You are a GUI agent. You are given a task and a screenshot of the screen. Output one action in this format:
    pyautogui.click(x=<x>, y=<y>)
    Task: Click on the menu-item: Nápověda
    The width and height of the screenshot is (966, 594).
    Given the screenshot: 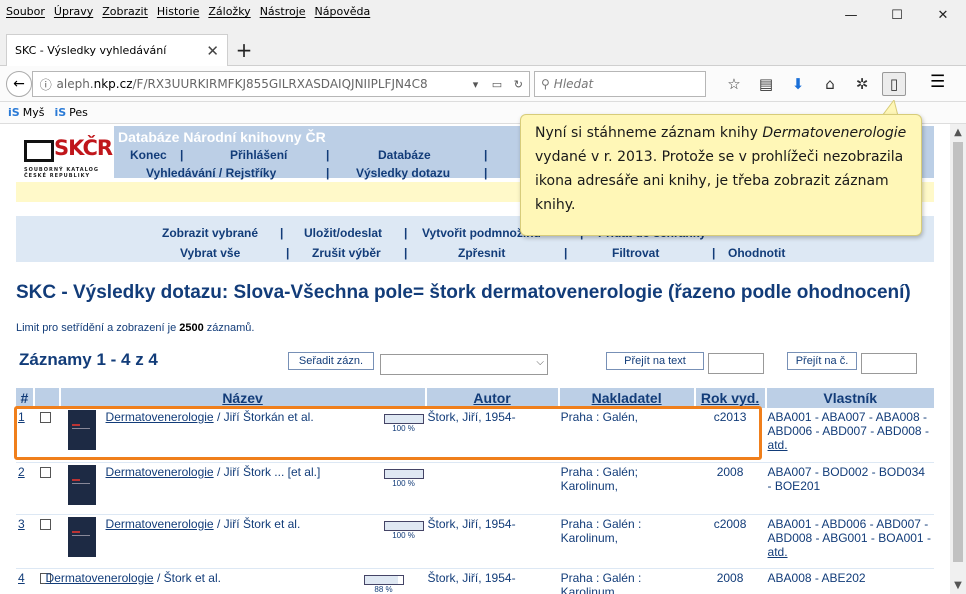 What is the action you would take?
    pyautogui.click(x=343, y=11)
    